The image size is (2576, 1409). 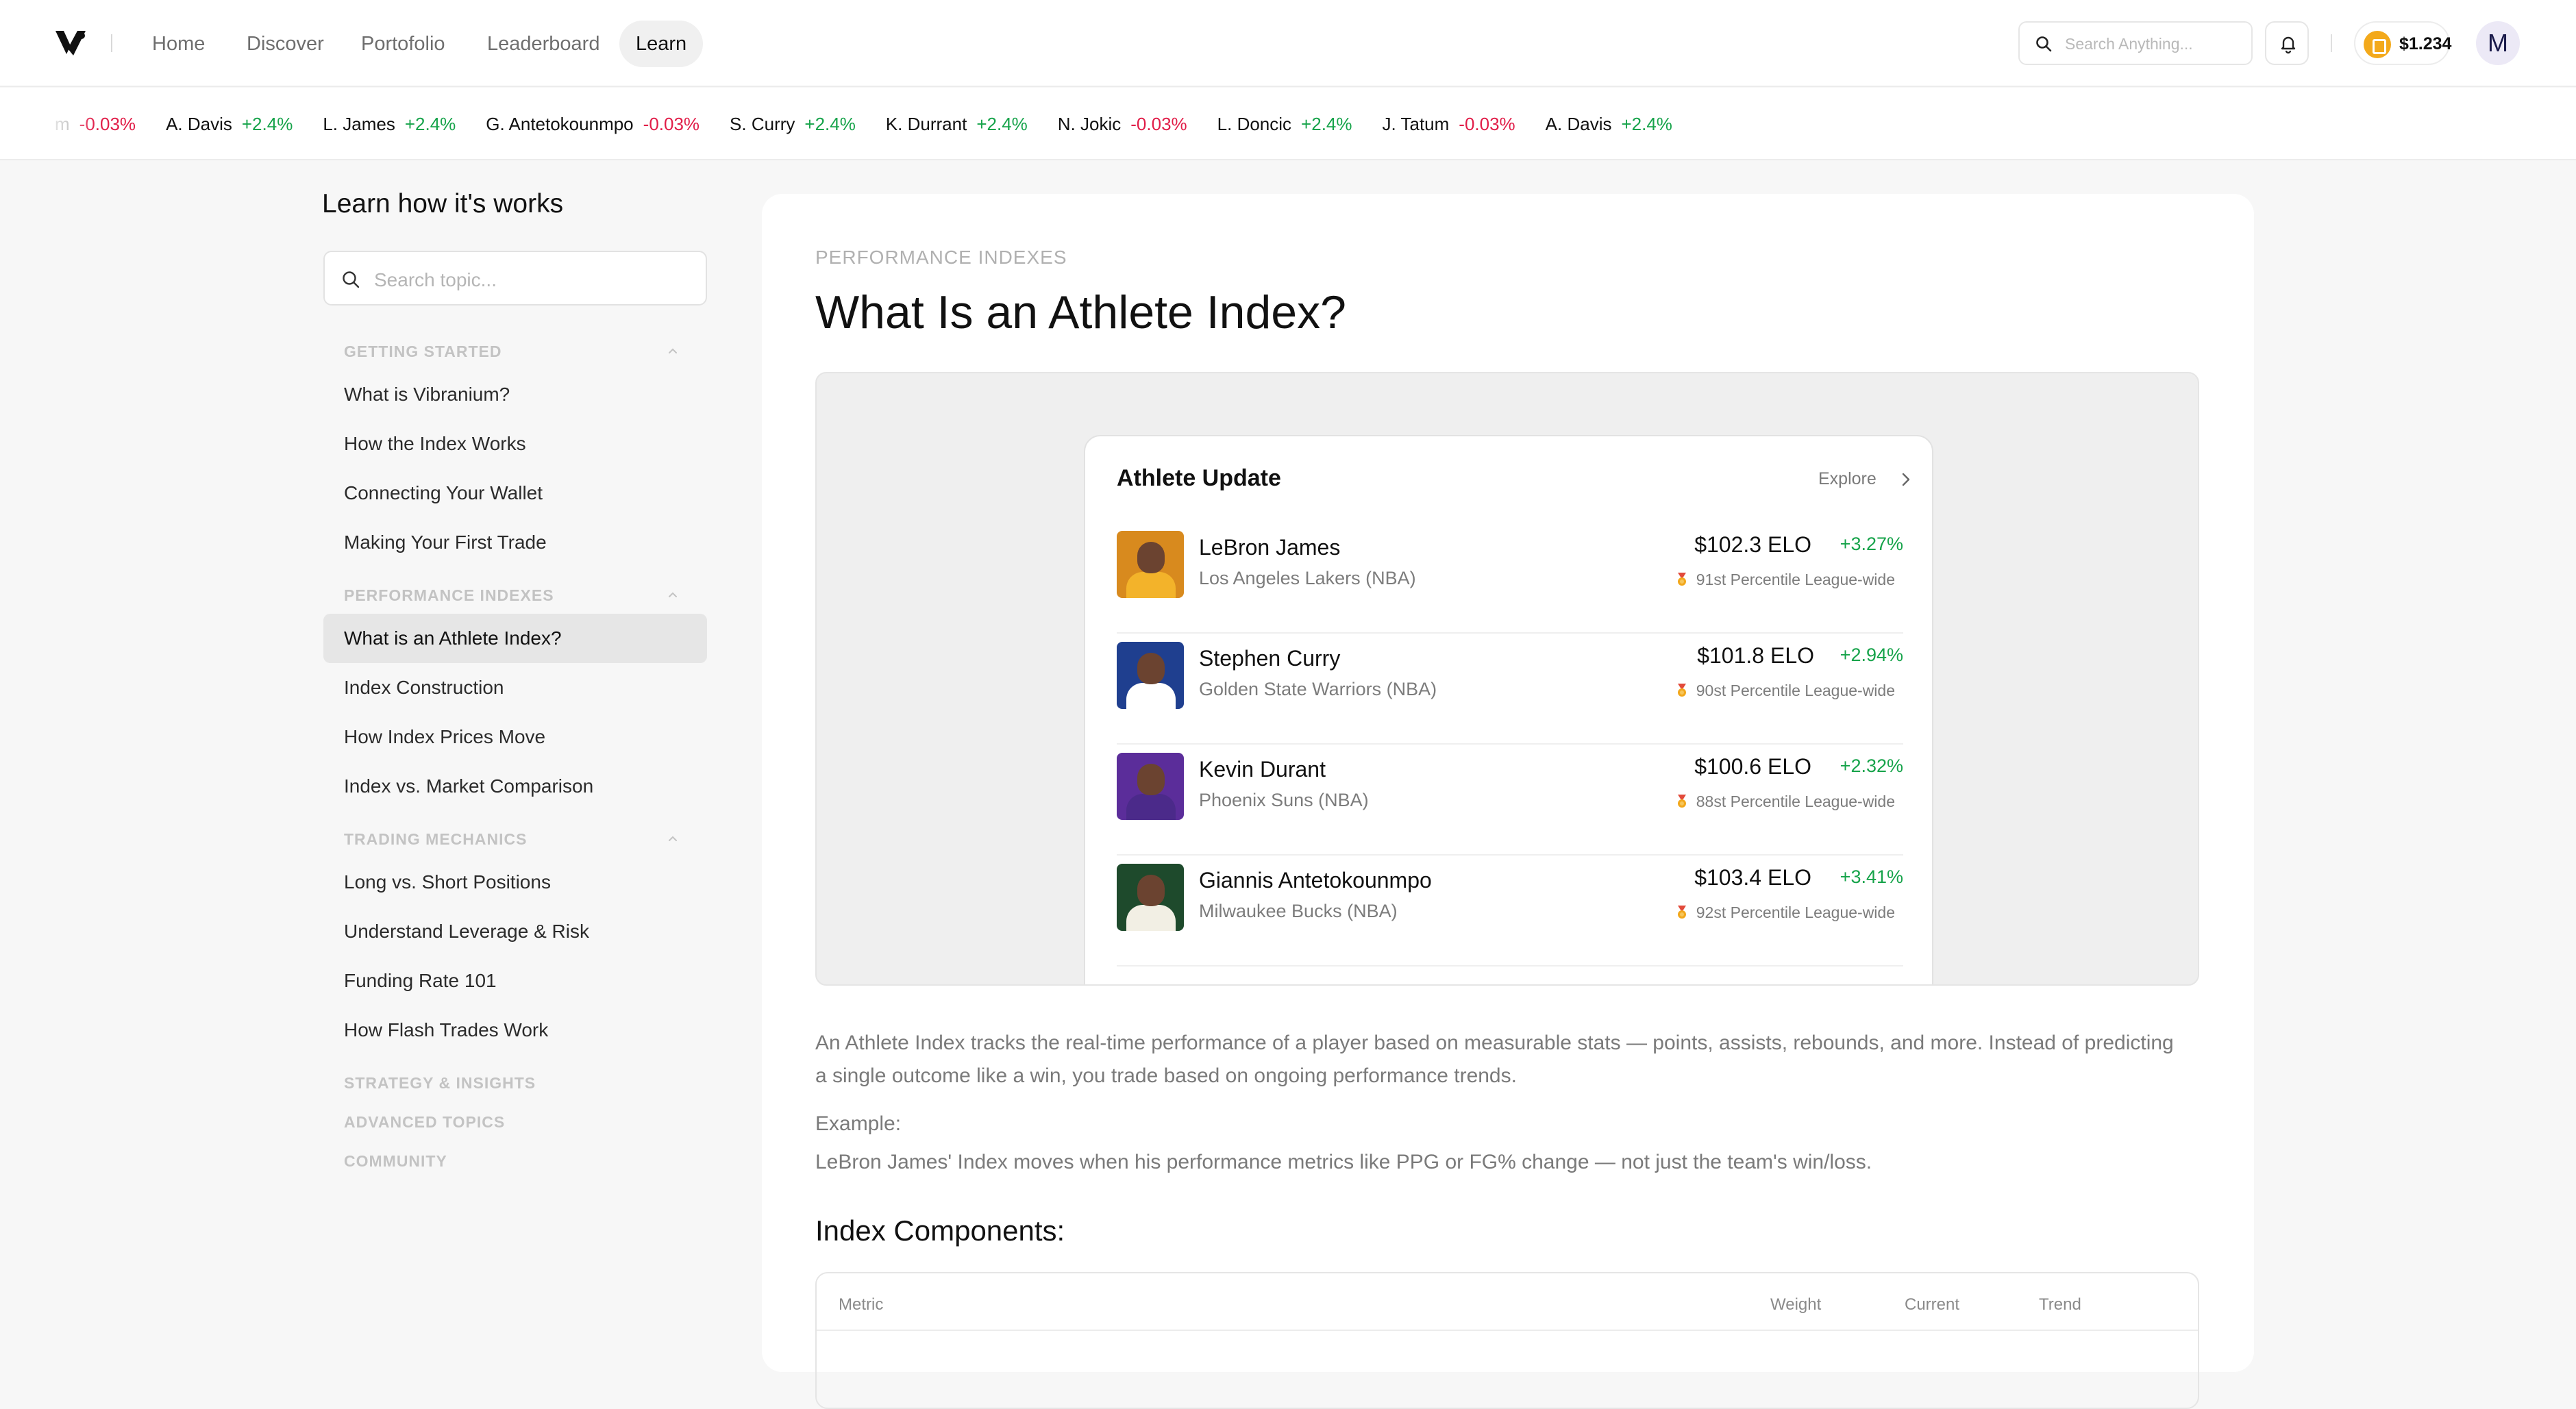 I want to click on sidebar-item-what-is-vibranium: What is Vibranium?, so click(x=515, y=394).